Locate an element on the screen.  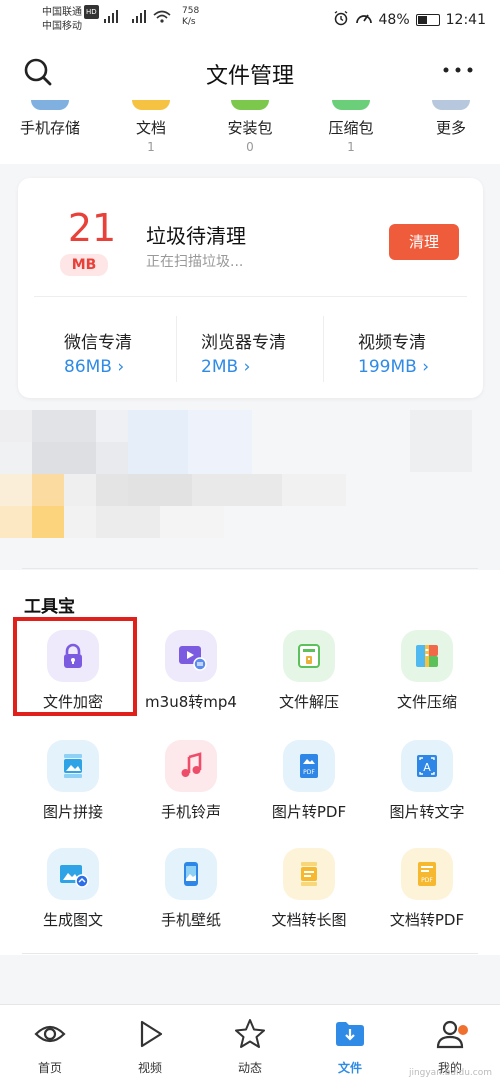
tool-label: 文件压缩 is located at coordinates (426, 702).